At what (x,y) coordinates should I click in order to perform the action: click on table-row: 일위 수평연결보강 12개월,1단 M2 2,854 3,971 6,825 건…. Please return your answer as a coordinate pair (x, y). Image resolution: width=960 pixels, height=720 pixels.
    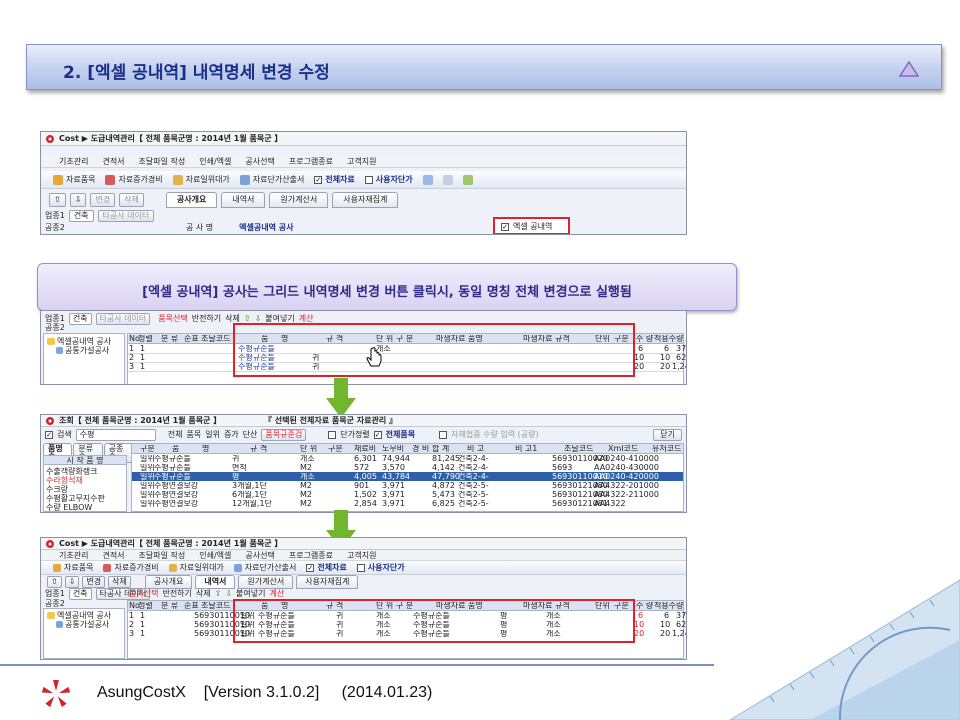
    Looking at the image, I should click on (407, 503).